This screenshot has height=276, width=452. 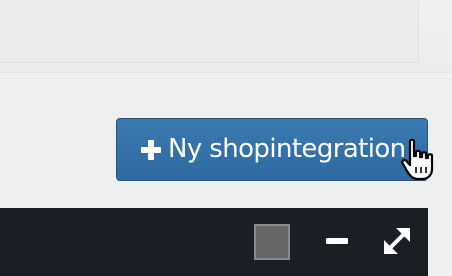 What do you see at coordinates (287, 148) in the screenshot?
I see `new-shop-integration-label: Ny shopintegration` at bounding box center [287, 148].